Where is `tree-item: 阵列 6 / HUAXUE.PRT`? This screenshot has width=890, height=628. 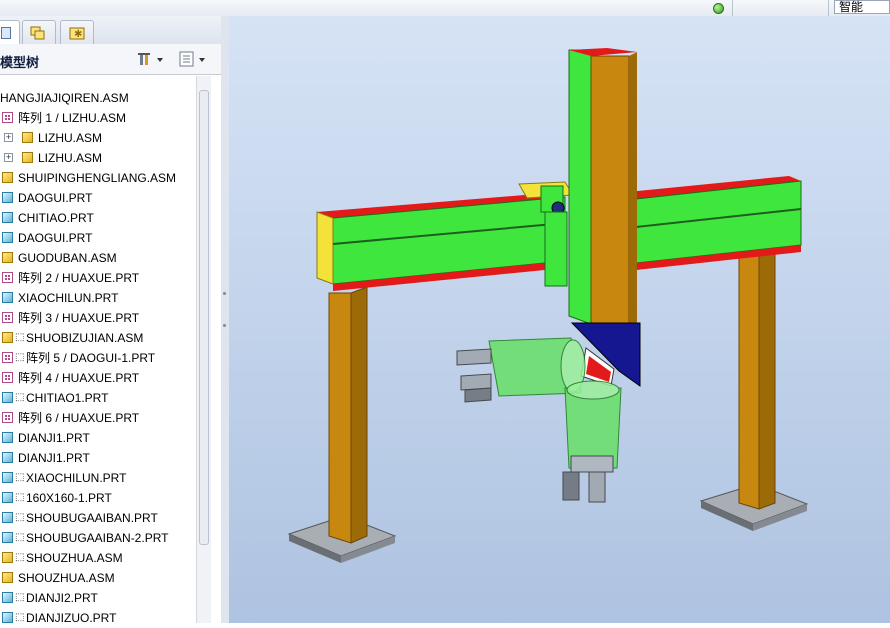
tree-item: 阵列 6 / HUAXUE.PRT is located at coordinates (97, 418).